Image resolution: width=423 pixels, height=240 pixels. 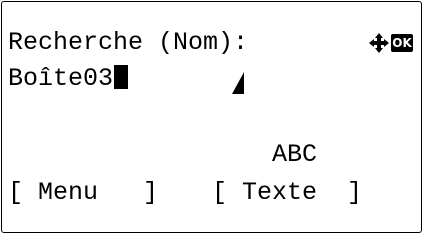 What do you see at coordinates (61, 78) in the screenshot?
I see `entry-text: Boîte03` at bounding box center [61, 78].